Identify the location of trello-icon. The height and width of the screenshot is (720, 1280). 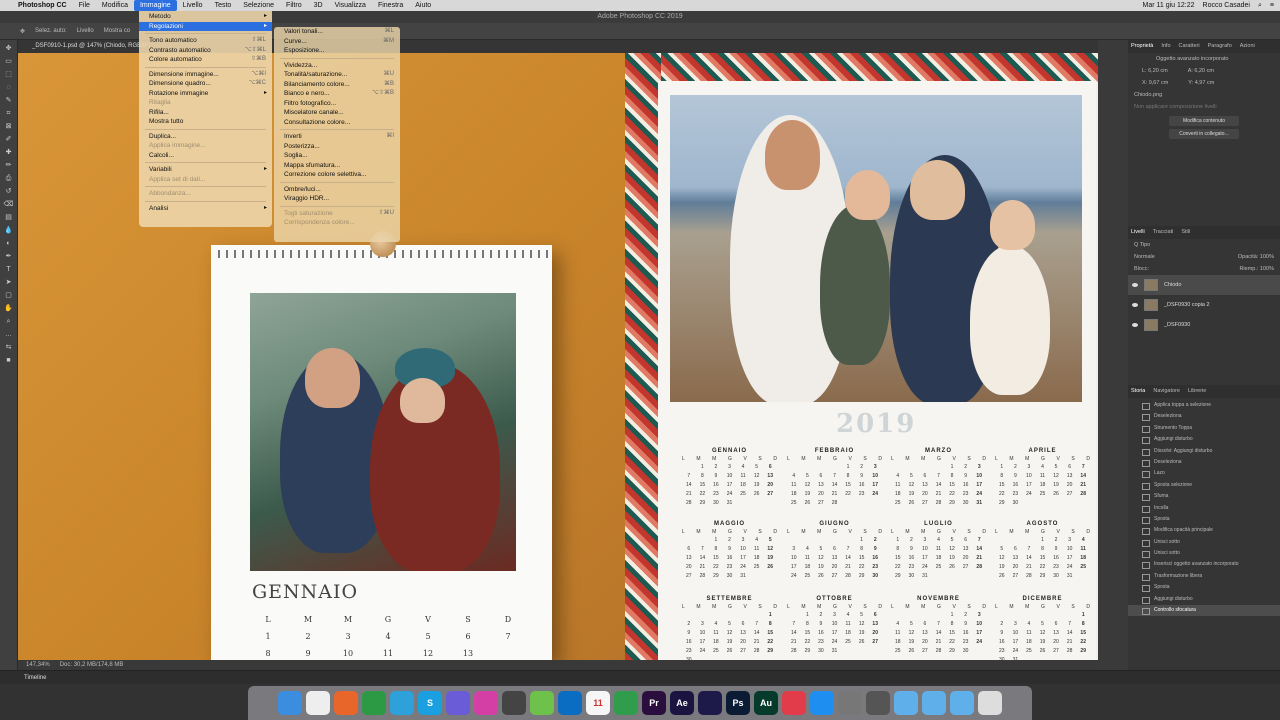
(570, 703).